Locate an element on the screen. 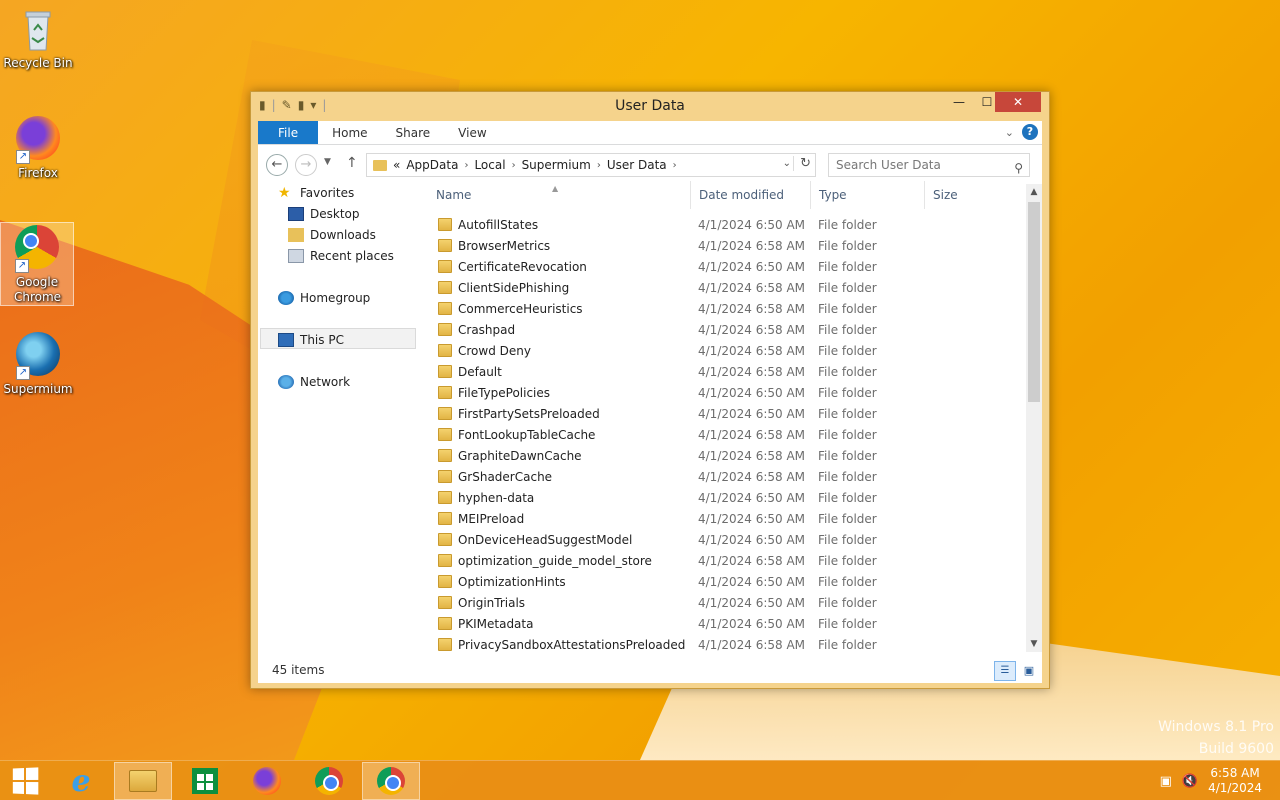 This screenshot has height=800, width=1280. forward-button: → is located at coordinates (306, 165).